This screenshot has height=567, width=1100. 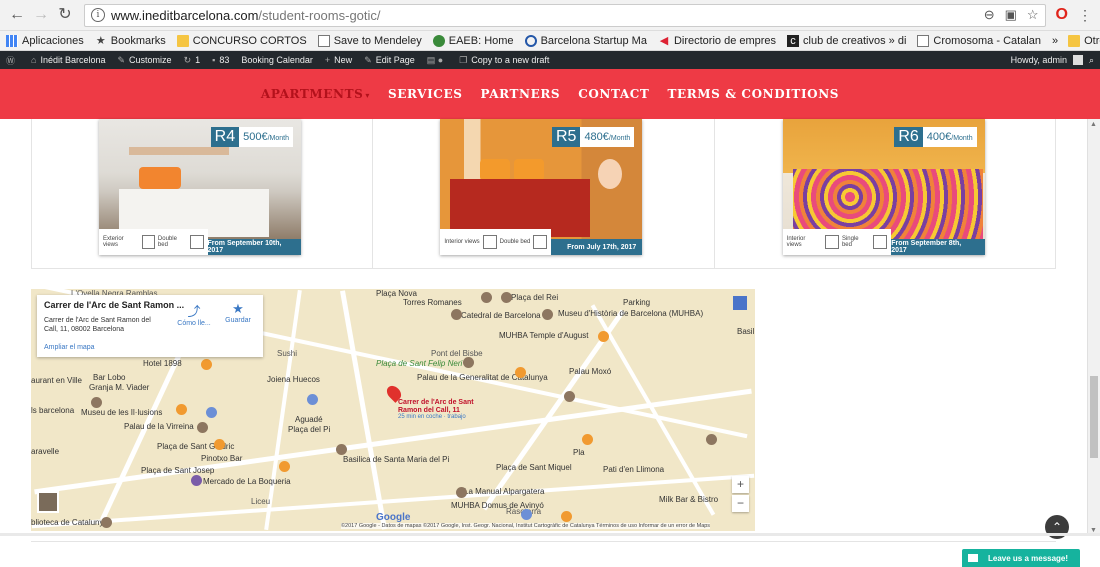 What do you see at coordinates (543, 335) in the screenshot?
I see `map-place-label: MUHBA Temple d'August` at bounding box center [543, 335].